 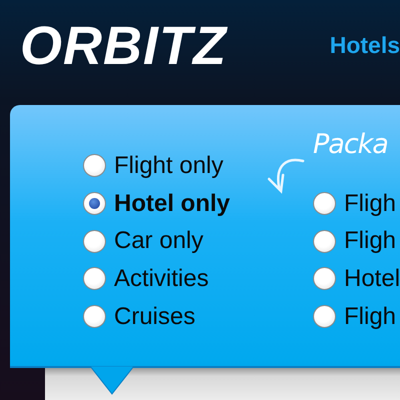 What do you see at coordinates (172, 204) in the screenshot?
I see `radio-label: Hotel only` at bounding box center [172, 204].